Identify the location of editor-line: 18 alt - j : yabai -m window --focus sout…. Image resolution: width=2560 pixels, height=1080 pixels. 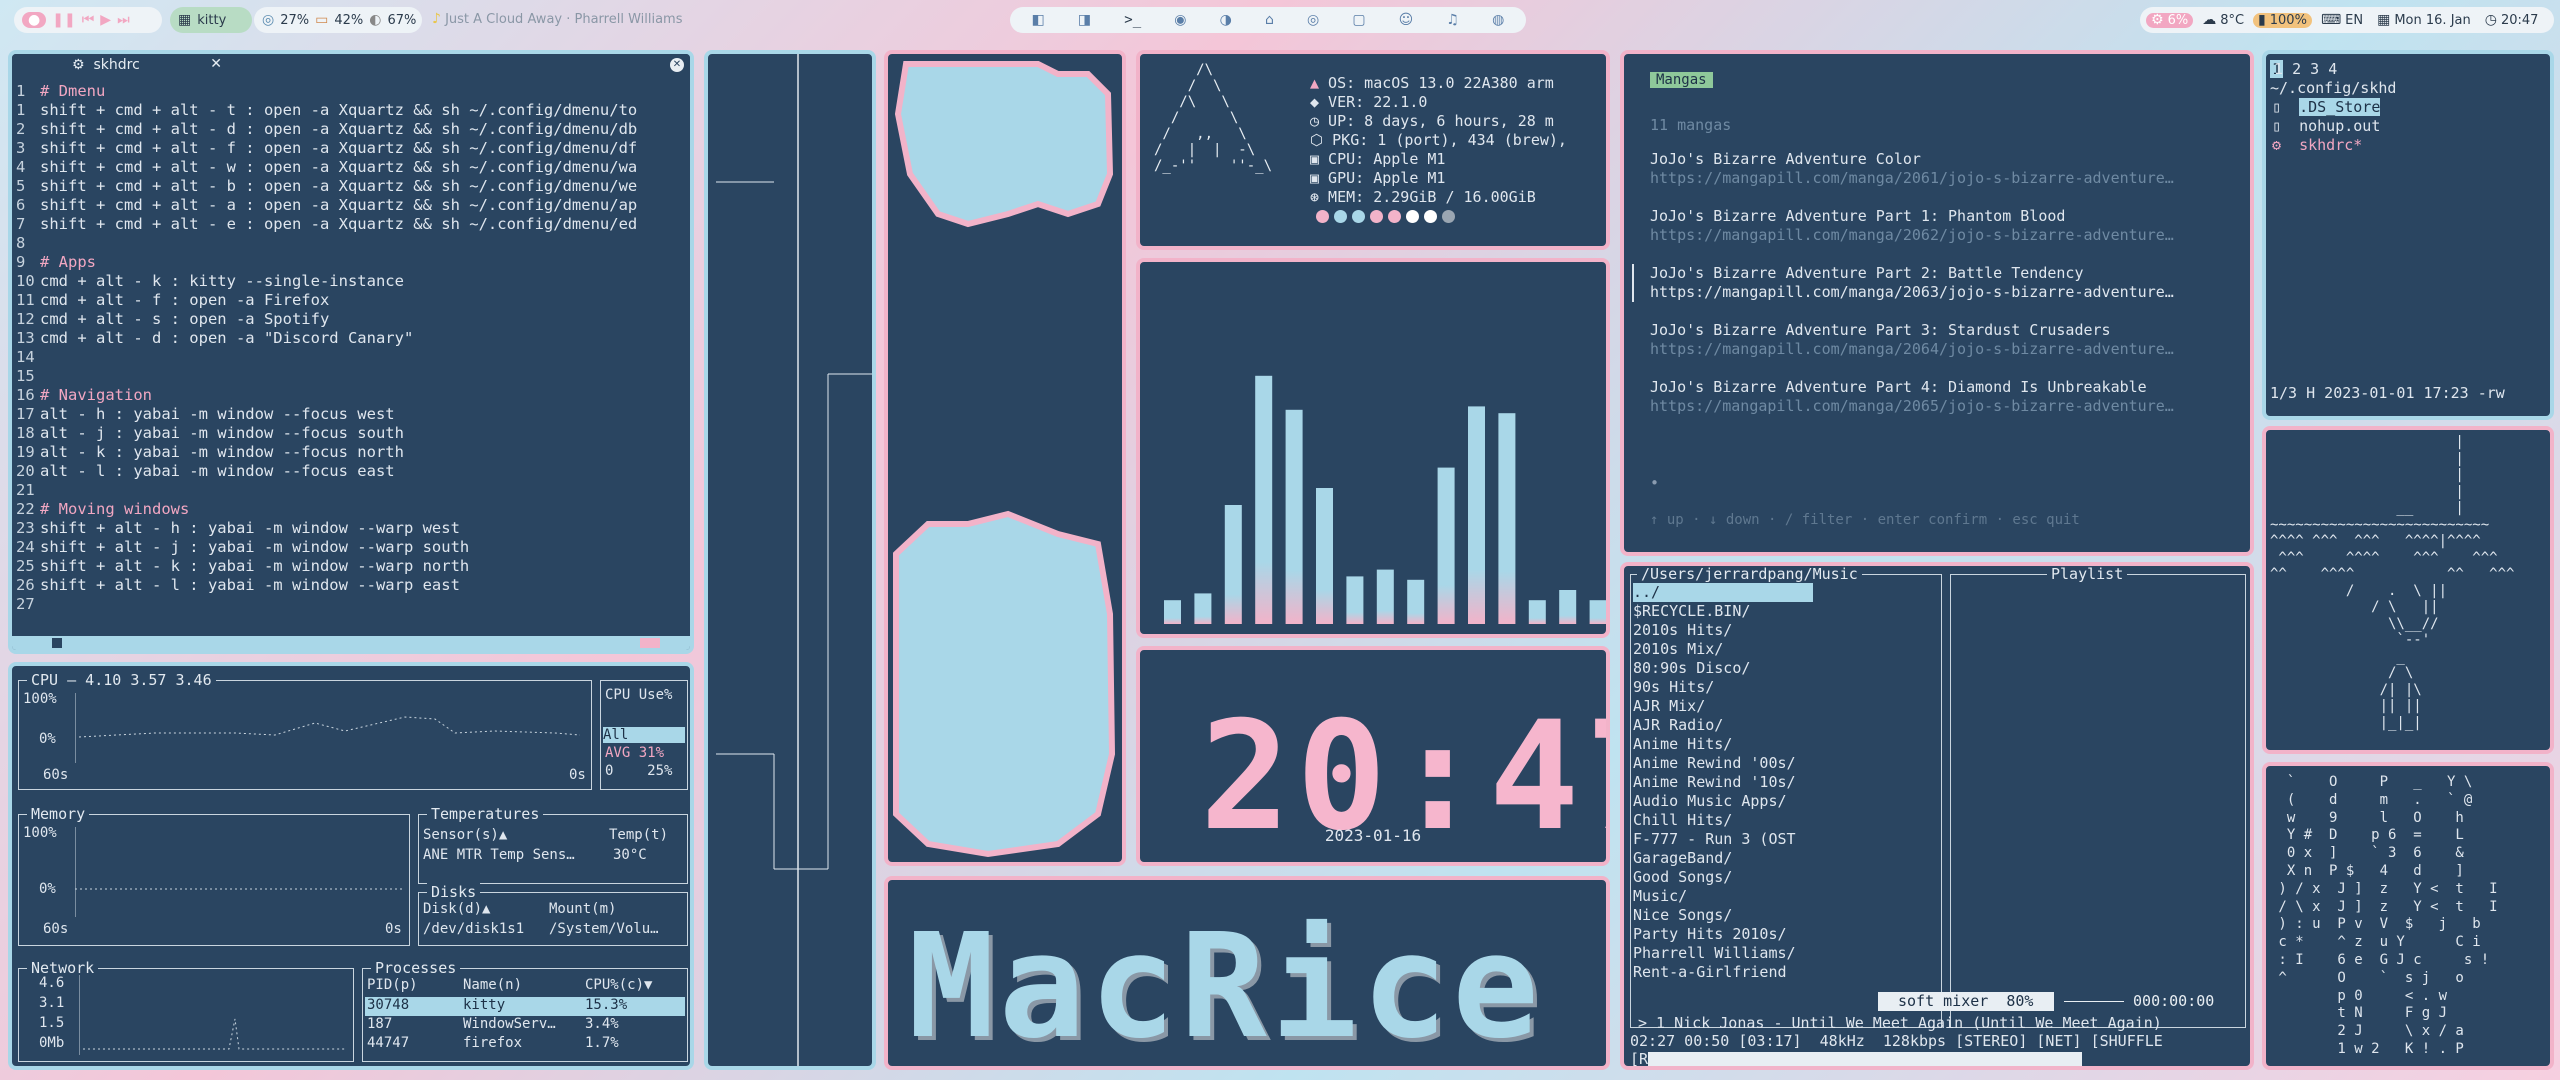
(351, 433).